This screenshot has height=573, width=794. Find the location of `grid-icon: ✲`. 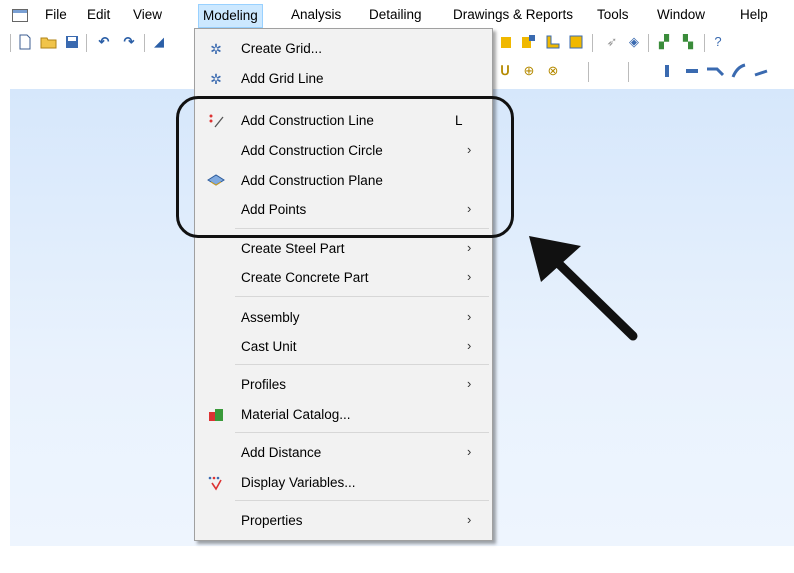

grid-icon: ✲ is located at coordinates (216, 49).